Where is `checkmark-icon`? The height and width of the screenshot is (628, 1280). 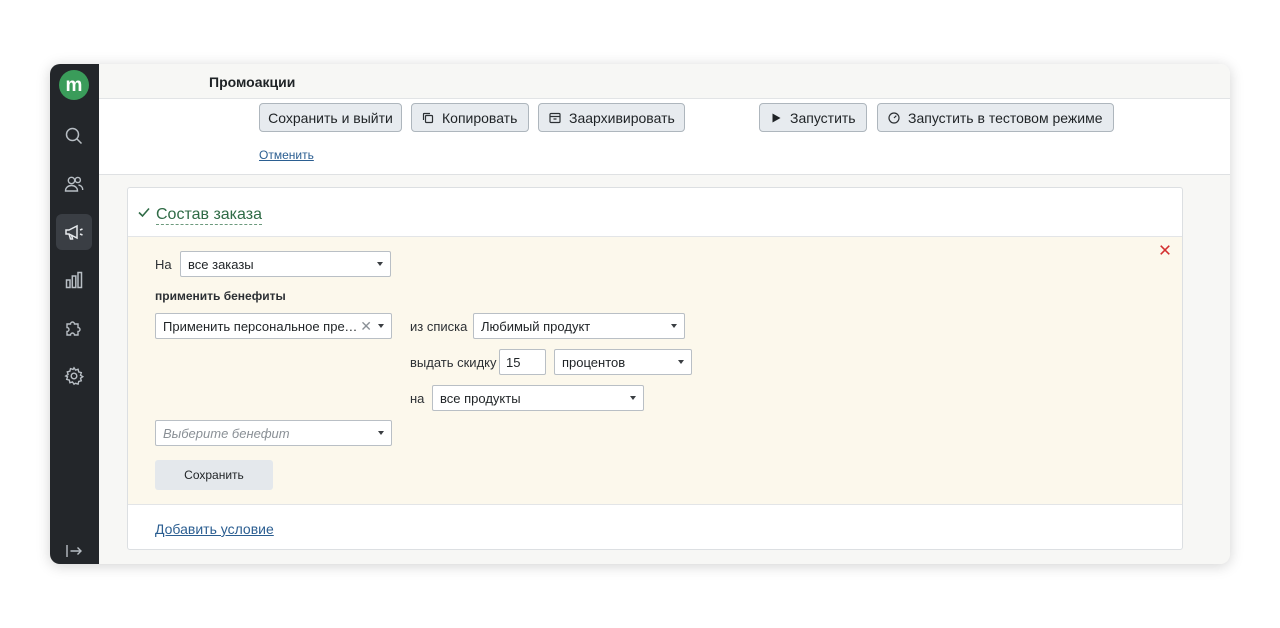 checkmark-icon is located at coordinates (144, 212).